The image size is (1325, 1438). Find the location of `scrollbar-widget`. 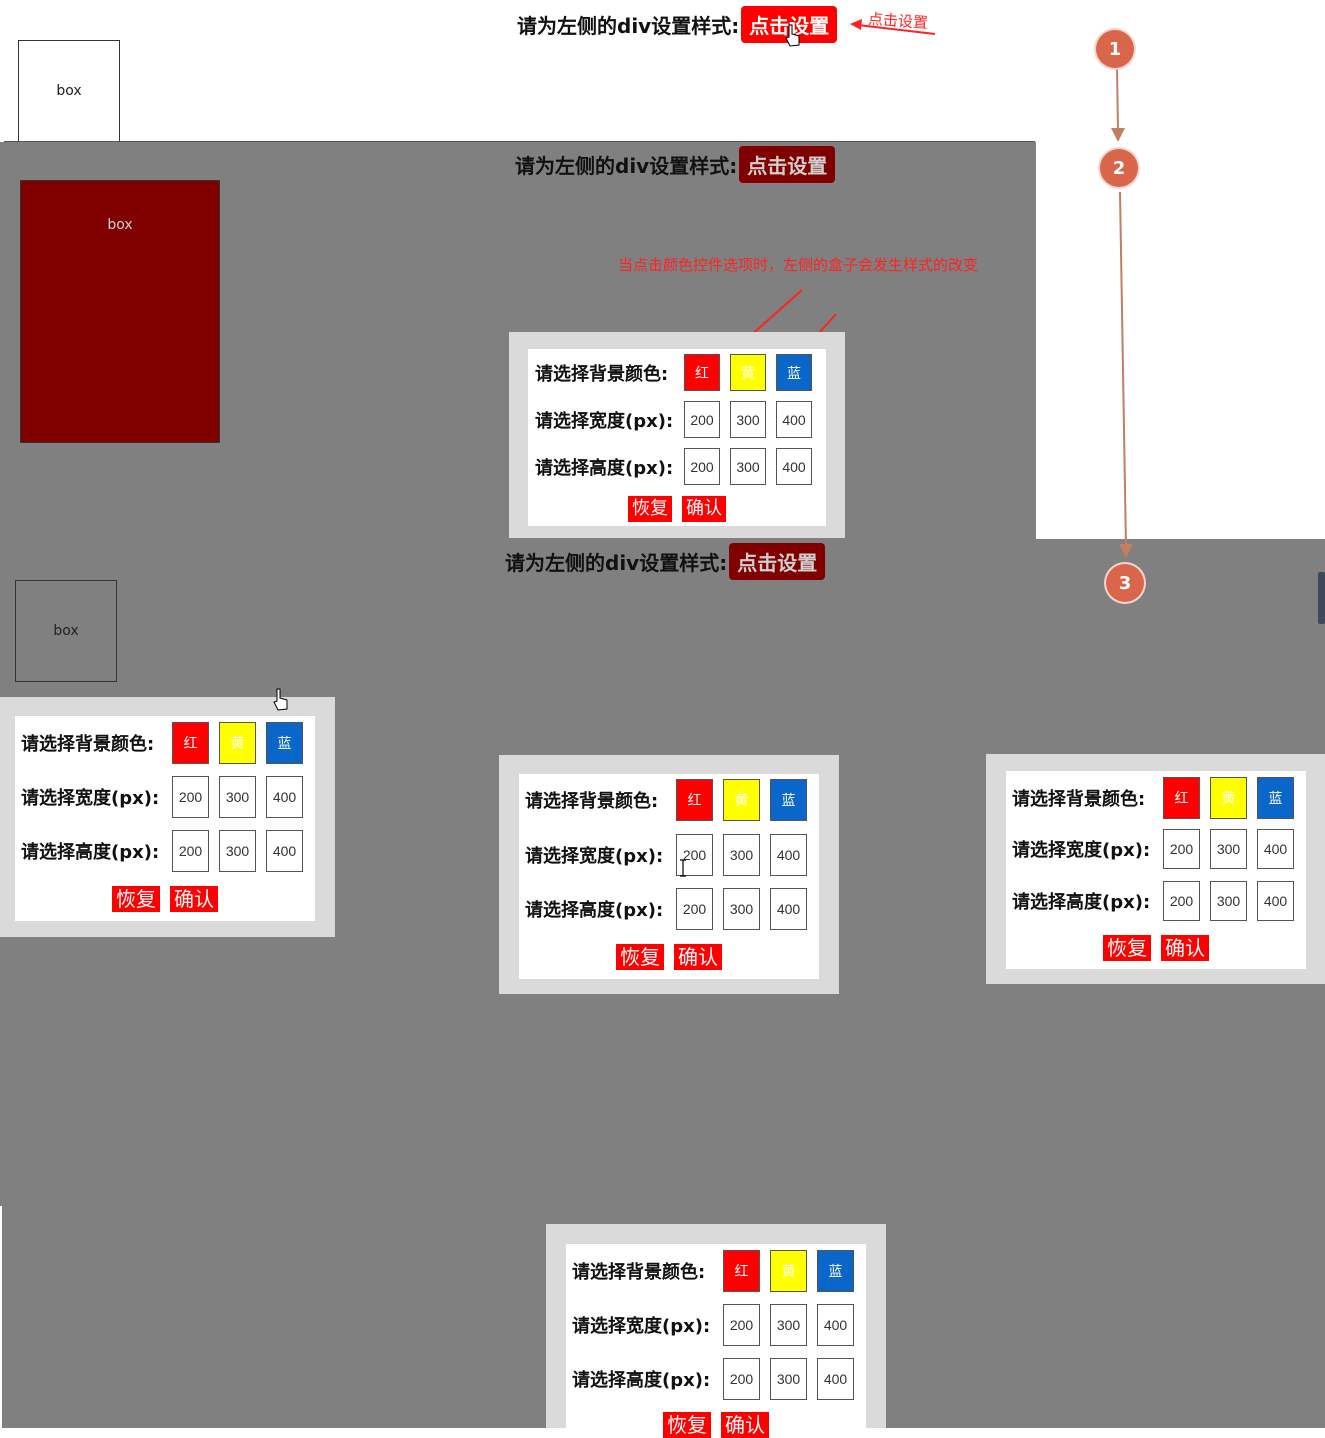

scrollbar-widget is located at coordinates (1321, 598).